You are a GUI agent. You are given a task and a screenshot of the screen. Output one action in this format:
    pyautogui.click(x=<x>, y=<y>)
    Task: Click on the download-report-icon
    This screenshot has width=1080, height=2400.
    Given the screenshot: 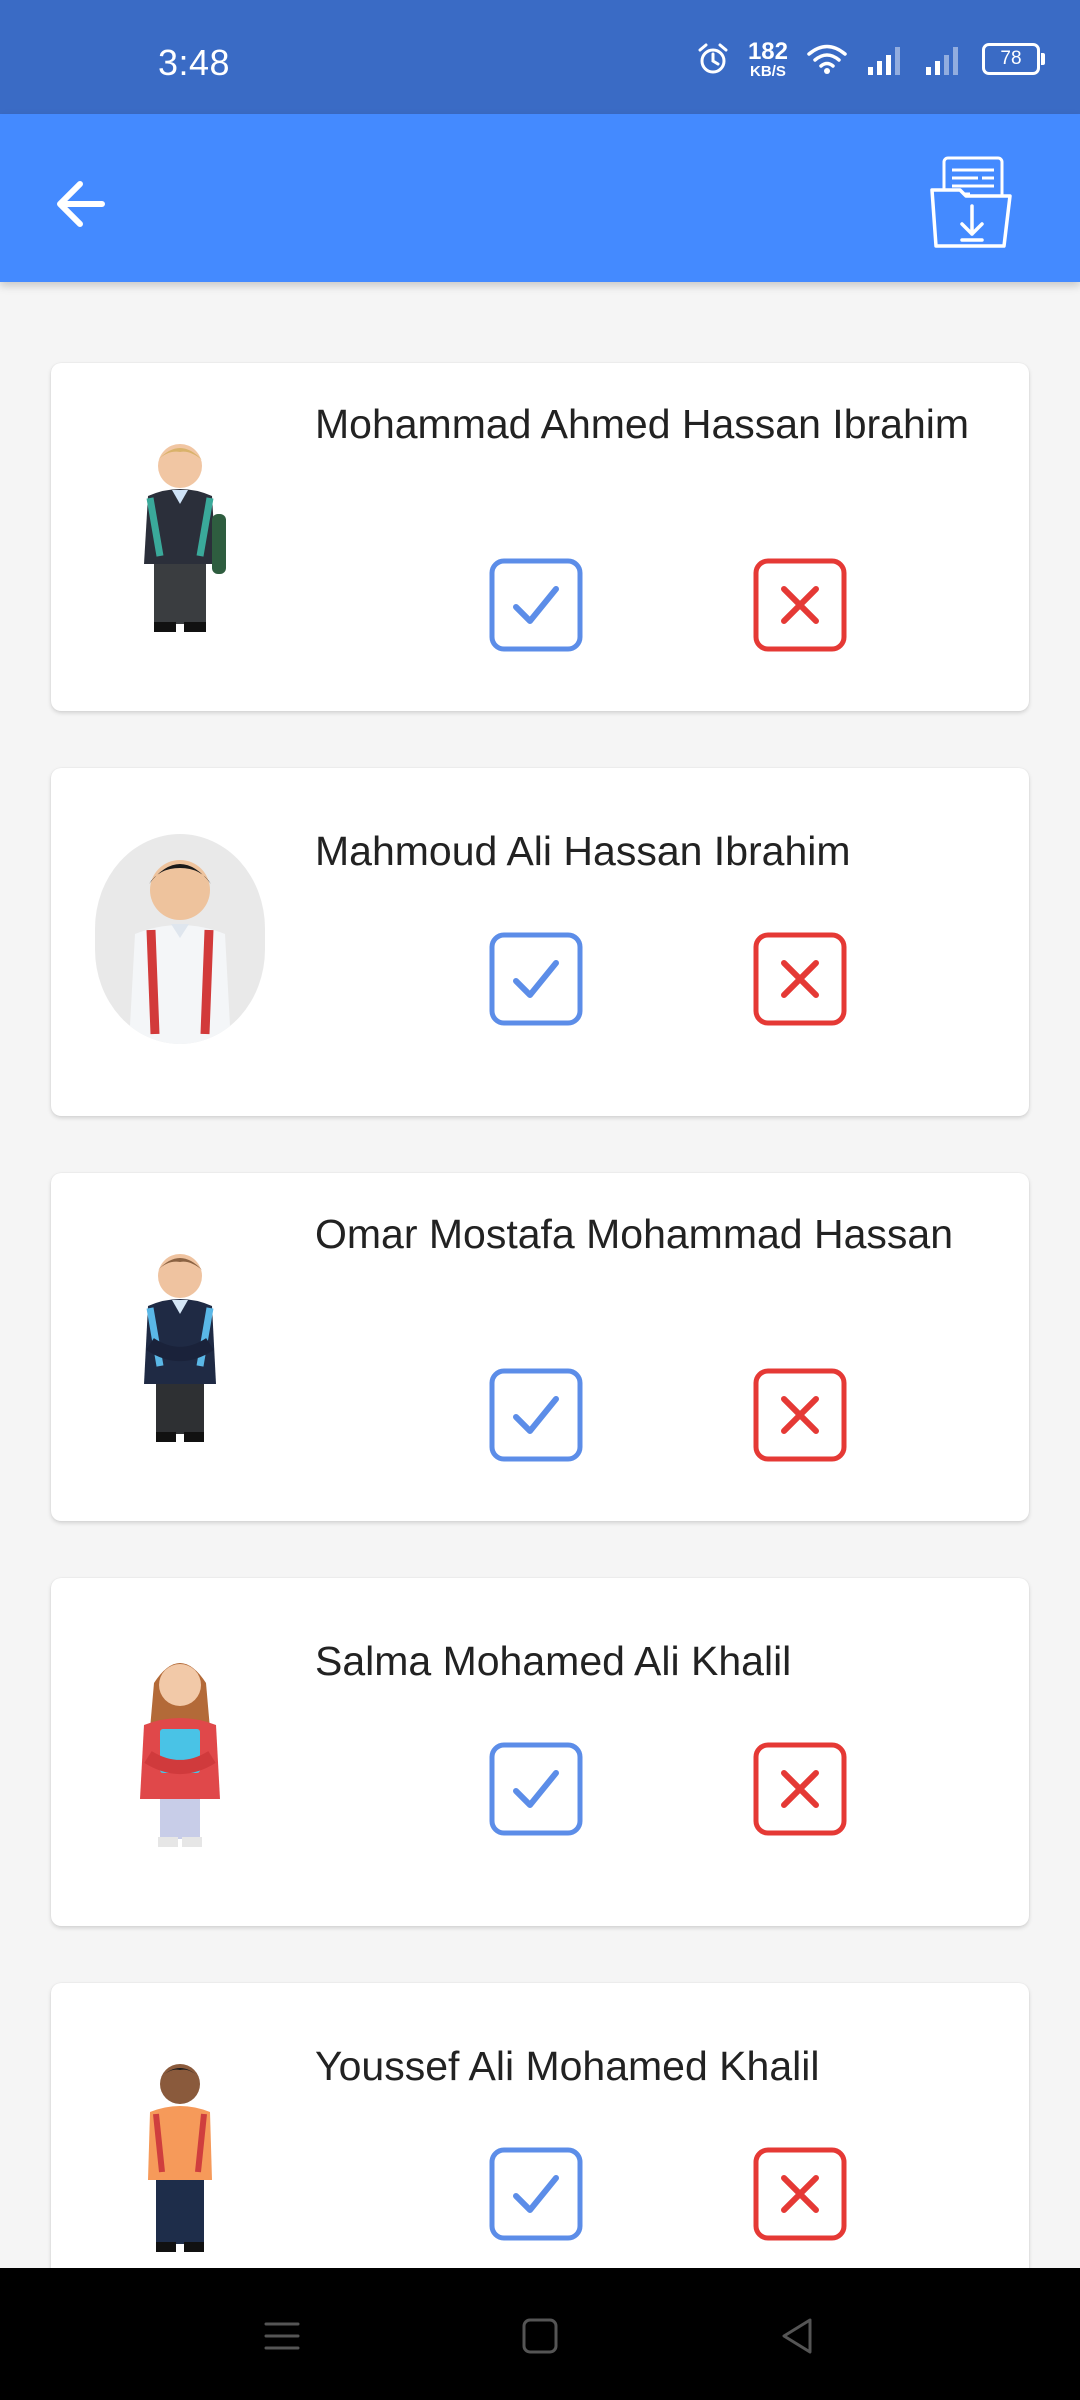 What is the action you would take?
    pyautogui.click(x=971, y=202)
    